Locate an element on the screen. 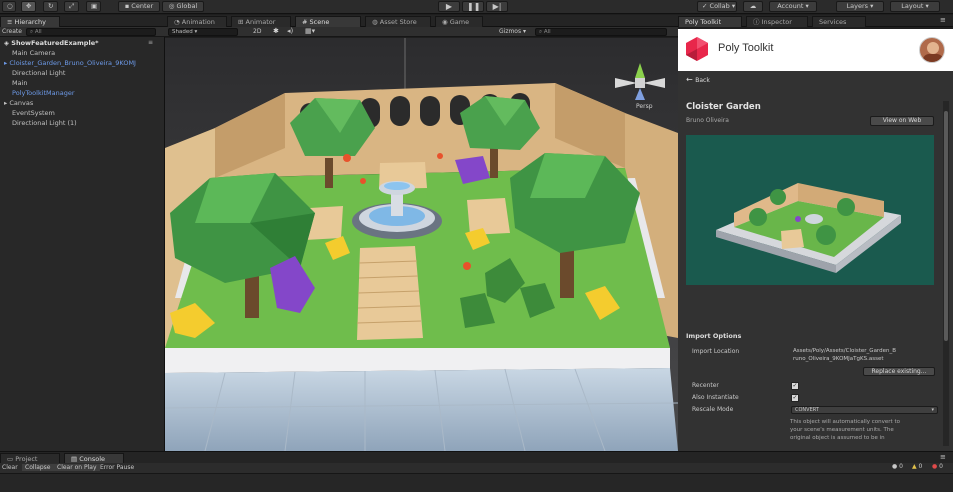 The width and height of the screenshot is (953, 492). recenter-label: Recenter is located at coordinates (705, 385).